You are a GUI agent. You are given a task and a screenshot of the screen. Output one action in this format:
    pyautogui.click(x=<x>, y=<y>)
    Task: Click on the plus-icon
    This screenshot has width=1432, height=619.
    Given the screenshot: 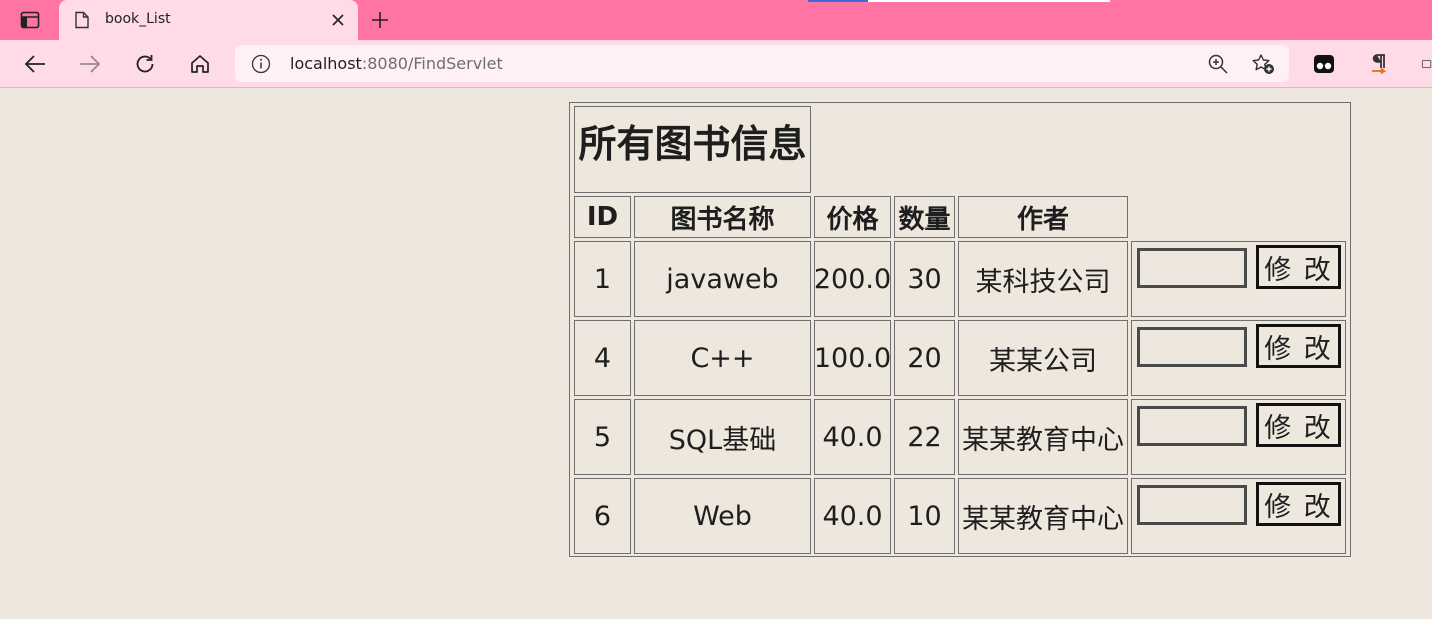 What is the action you would take?
    pyautogui.click(x=380, y=20)
    